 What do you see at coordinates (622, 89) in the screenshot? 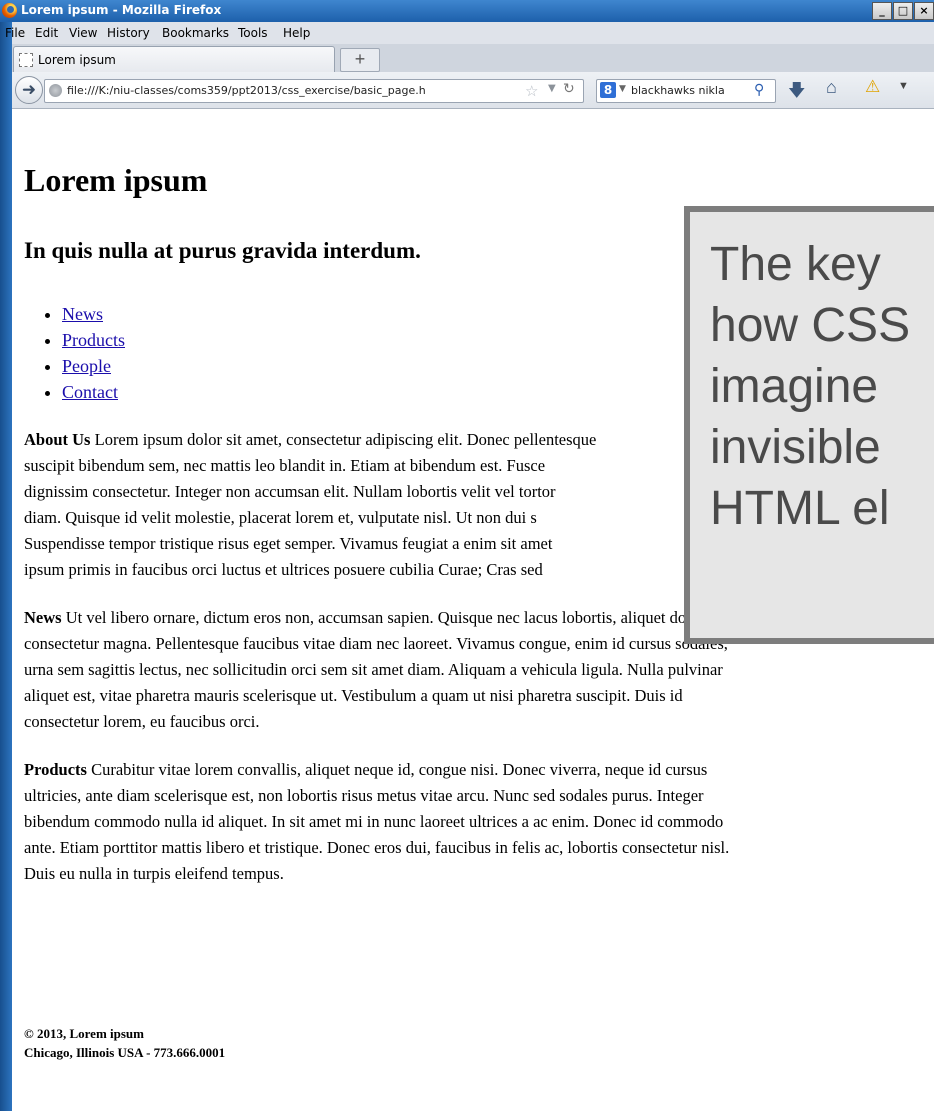
I see `engine-dropdown-icon: ▼` at bounding box center [622, 89].